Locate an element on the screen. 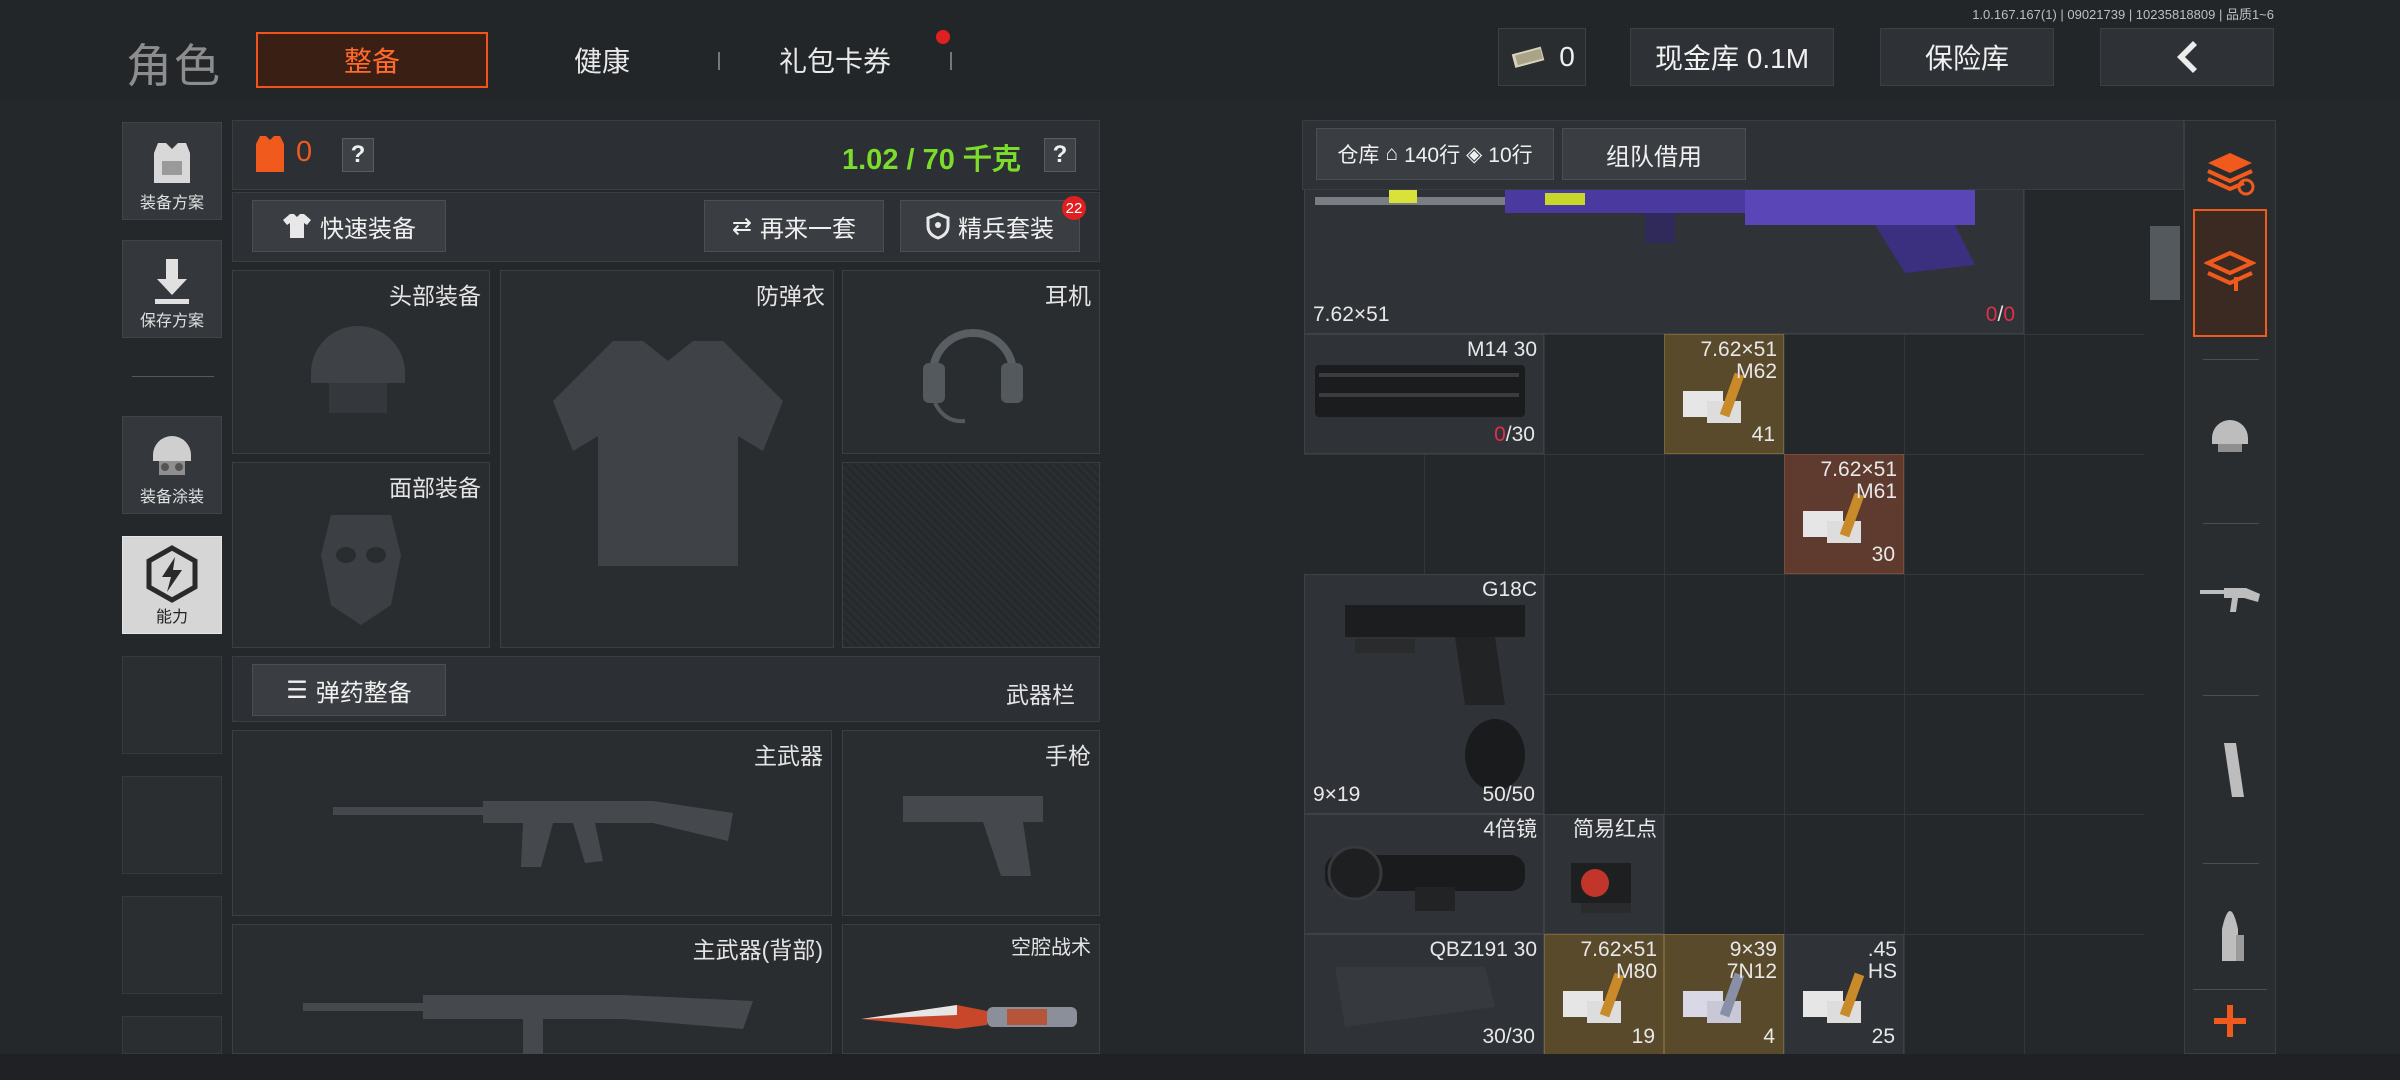 The height and width of the screenshot is (1080, 2400). cash-icon is located at coordinates (1528, 57).